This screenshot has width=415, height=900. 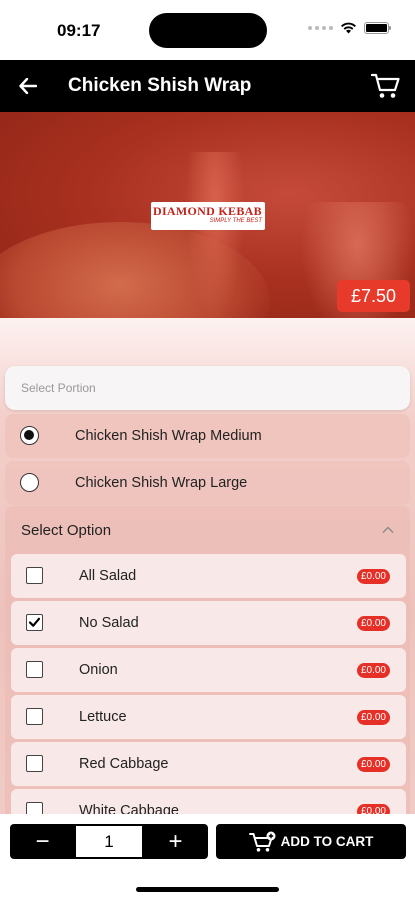 I want to click on portion-option-label: Chicken Shish Wrap Large, so click(x=161, y=483).